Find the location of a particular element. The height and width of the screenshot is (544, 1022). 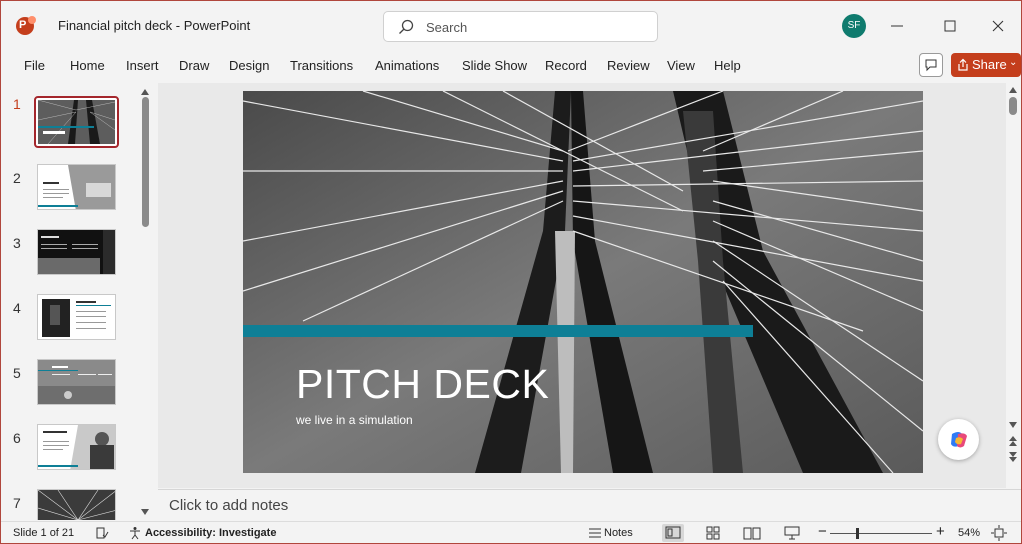

tab-transitions: Transitions is located at coordinates (321, 65).